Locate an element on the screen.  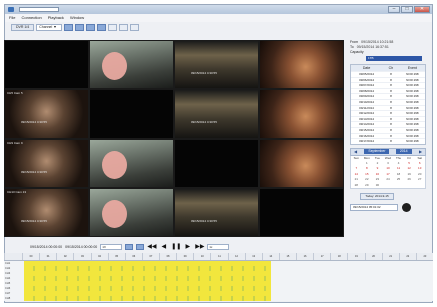
ruler-hour: 21 is located at coordinates (390, 256).